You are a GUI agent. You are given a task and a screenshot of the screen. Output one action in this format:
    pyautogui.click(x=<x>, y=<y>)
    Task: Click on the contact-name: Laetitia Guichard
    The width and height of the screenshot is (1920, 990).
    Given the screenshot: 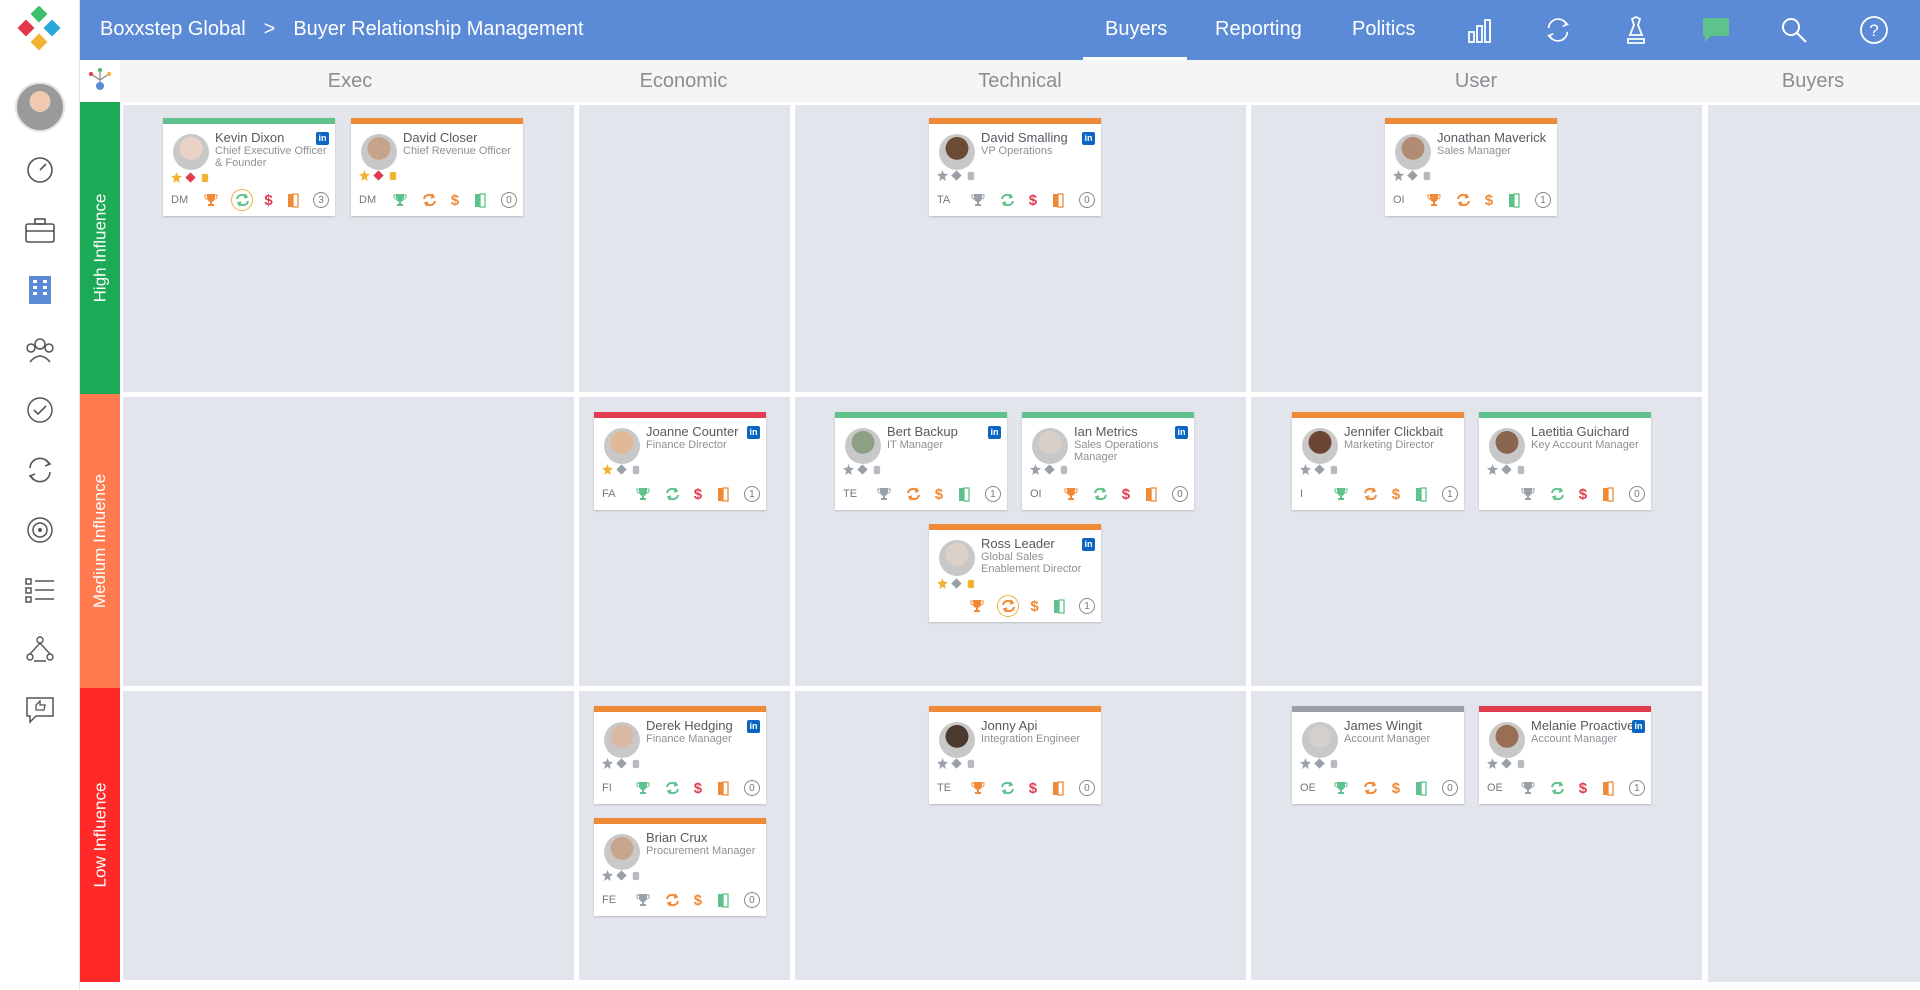 What is the action you would take?
    pyautogui.click(x=1580, y=431)
    